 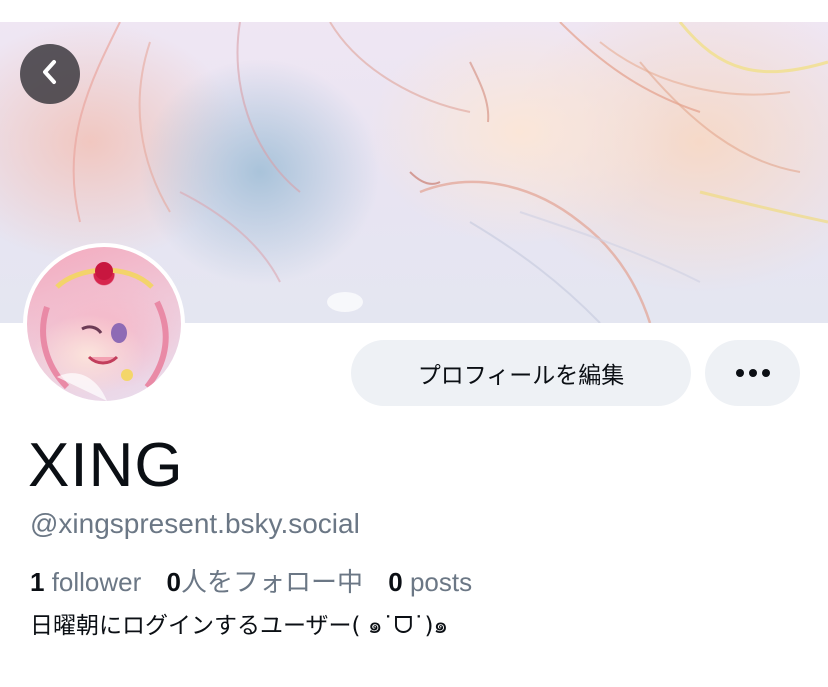 I want to click on profile-handle: @xingspresent.bsky.social, so click(x=195, y=523).